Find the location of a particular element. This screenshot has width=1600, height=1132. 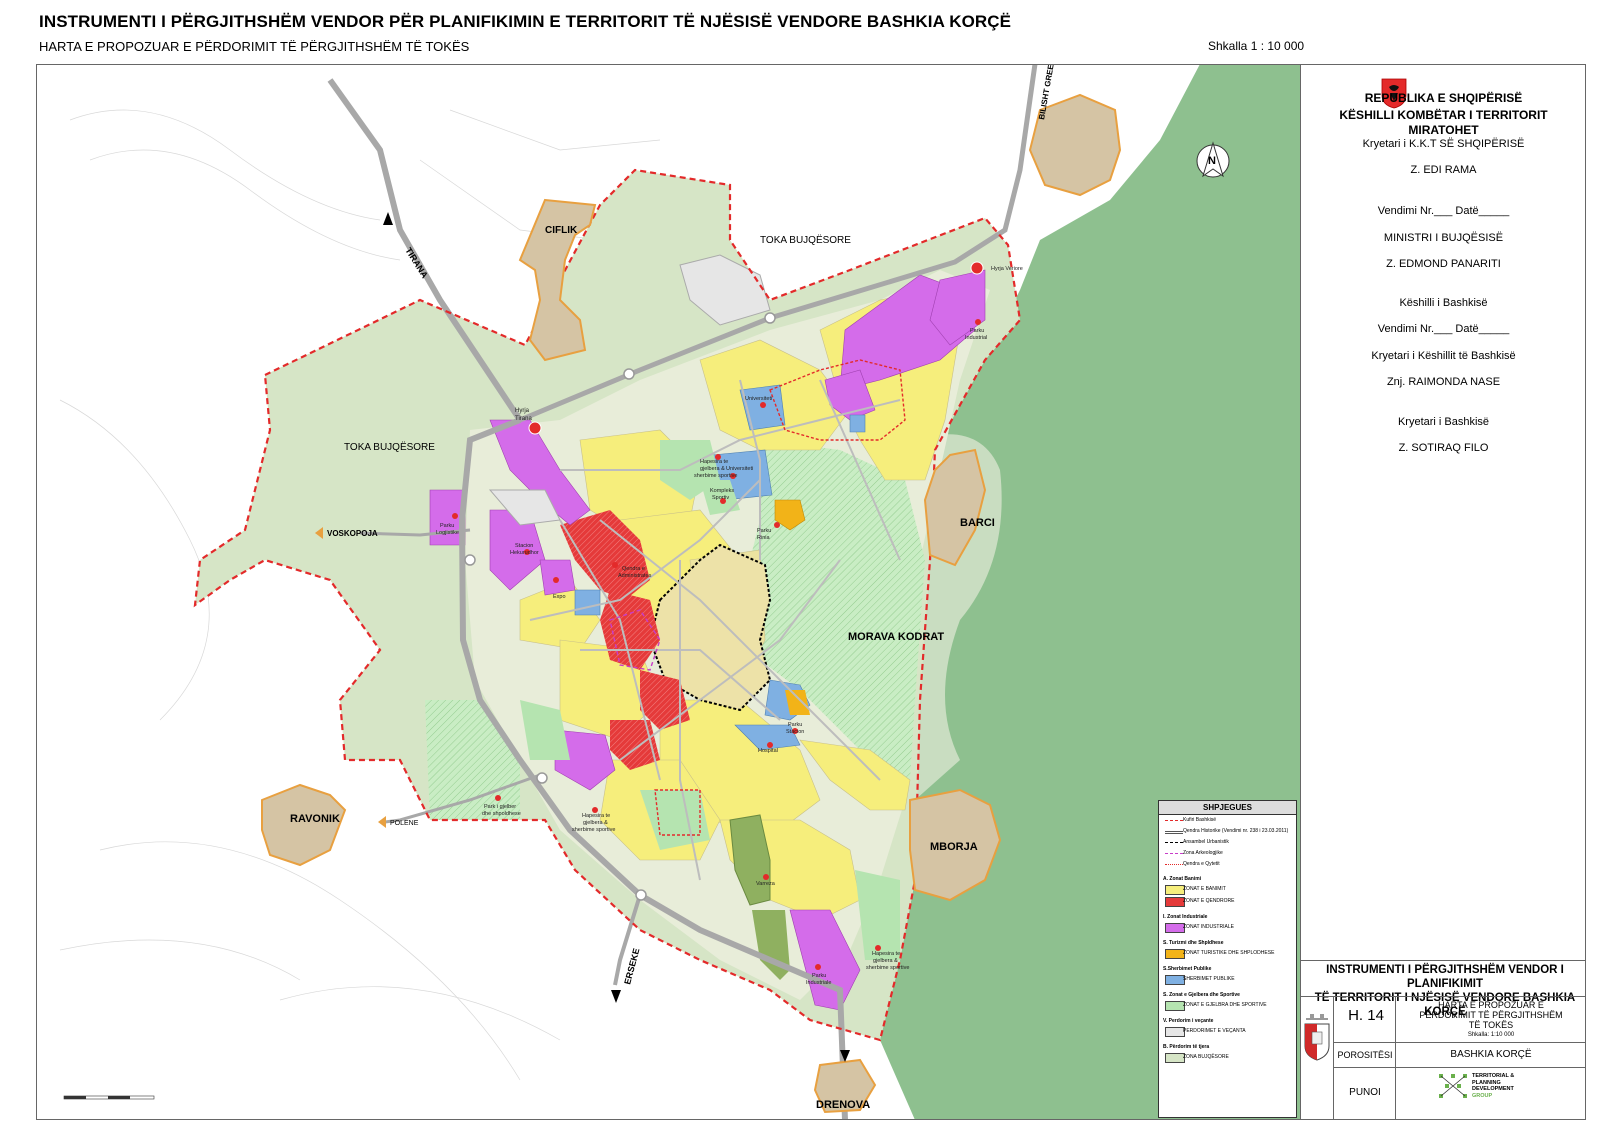

legend-group-head: I. Zonat Industriale is located at coordinates (1185, 917).